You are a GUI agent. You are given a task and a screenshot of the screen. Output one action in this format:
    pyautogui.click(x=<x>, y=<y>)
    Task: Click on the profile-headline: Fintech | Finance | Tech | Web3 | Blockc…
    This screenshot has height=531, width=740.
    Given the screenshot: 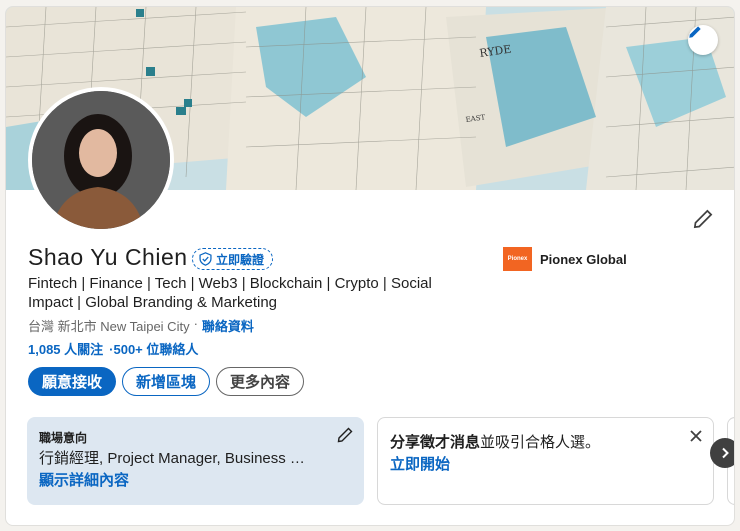 What is the action you would take?
    pyautogui.click(x=230, y=293)
    